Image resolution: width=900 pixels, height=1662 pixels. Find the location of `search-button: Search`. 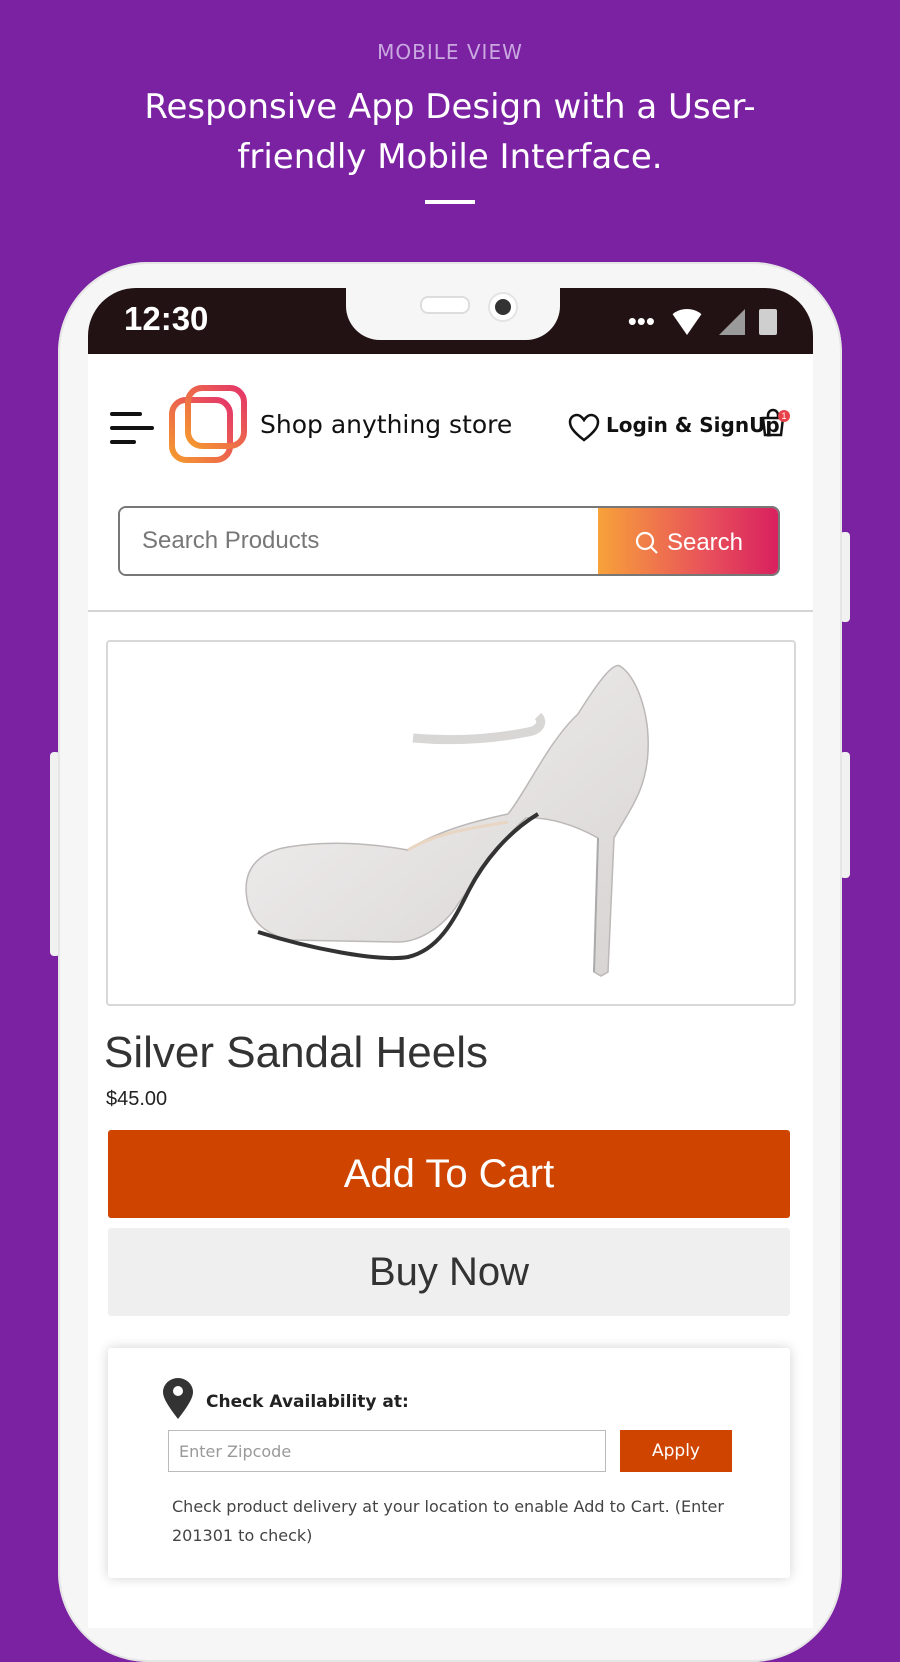

search-button: Search is located at coordinates (688, 541).